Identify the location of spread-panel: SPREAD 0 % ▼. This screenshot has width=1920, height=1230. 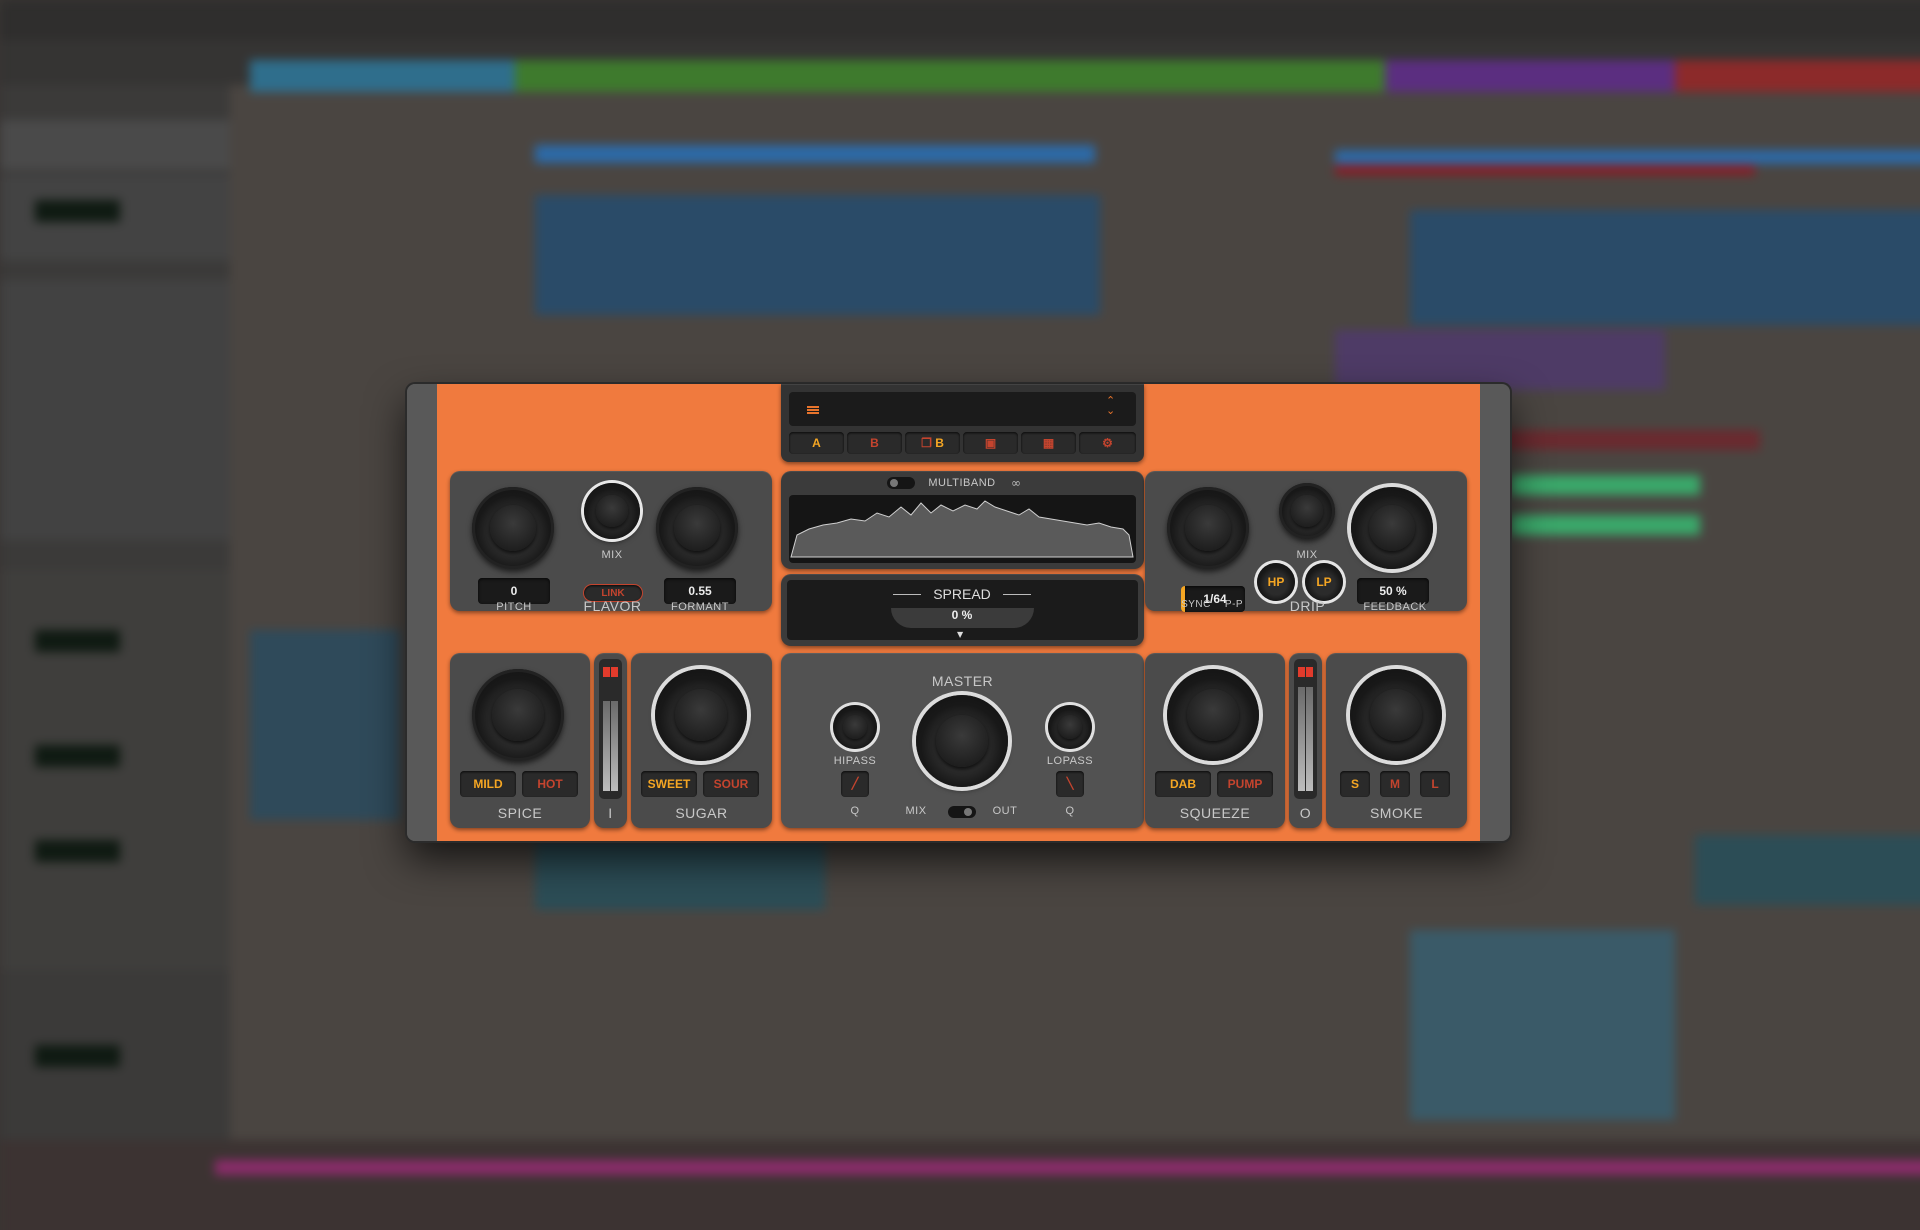
(962, 610).